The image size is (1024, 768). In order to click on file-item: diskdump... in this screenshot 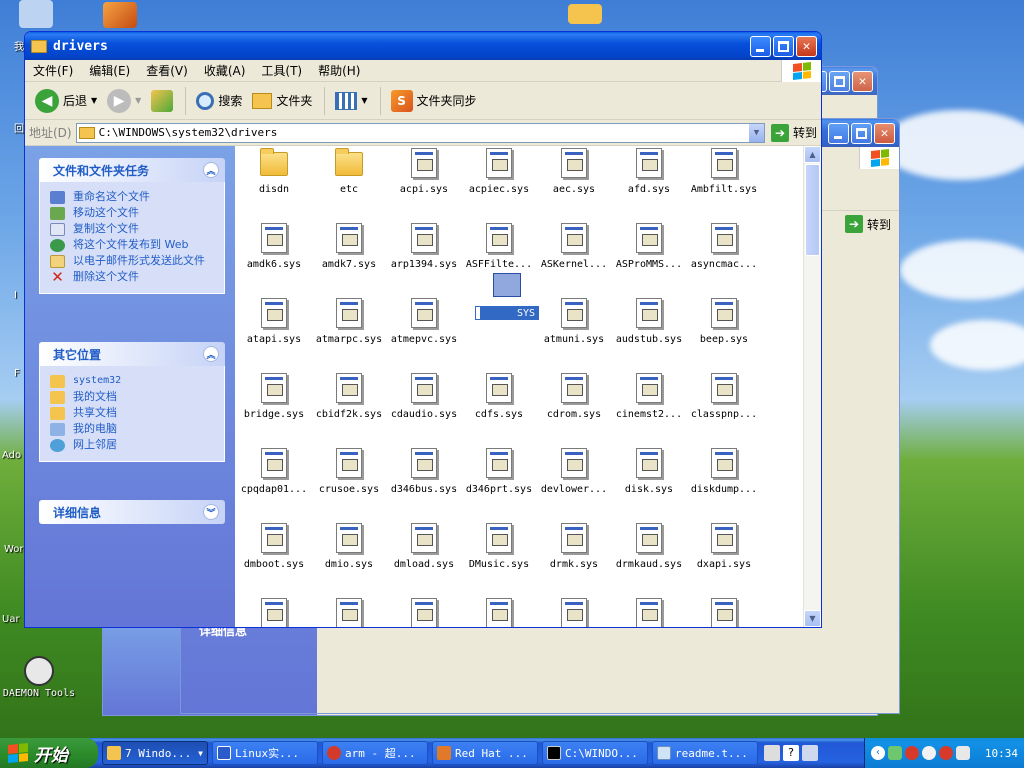, I will do `click(724, 471)`.